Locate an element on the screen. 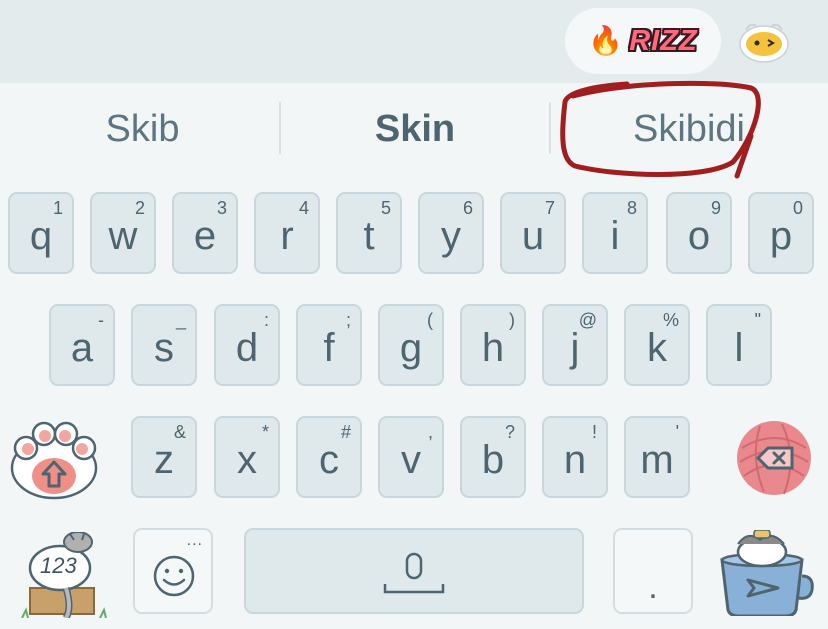 The height and width of the screenshot is (629, 828). key-label: p is located at coordinates (781, 236).